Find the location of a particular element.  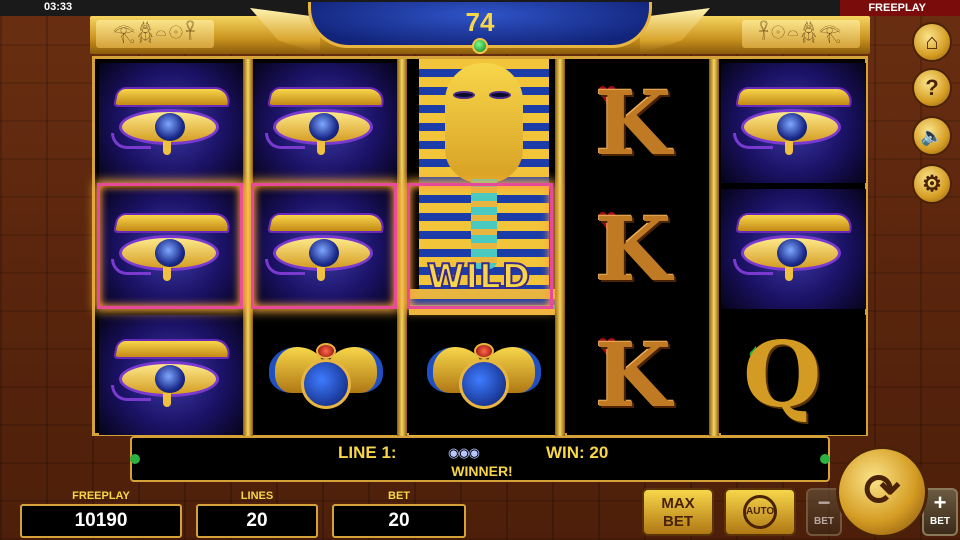

autoplay-icon: AUTO is located at coordinates (760, 512).